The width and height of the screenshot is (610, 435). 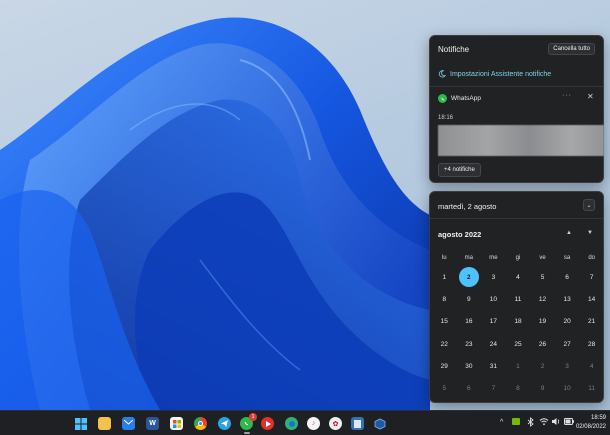 What do you see at coordinates (493, 344) in the screenshot?
I see `calendar-day: 24` at bounding box center [493, 344].